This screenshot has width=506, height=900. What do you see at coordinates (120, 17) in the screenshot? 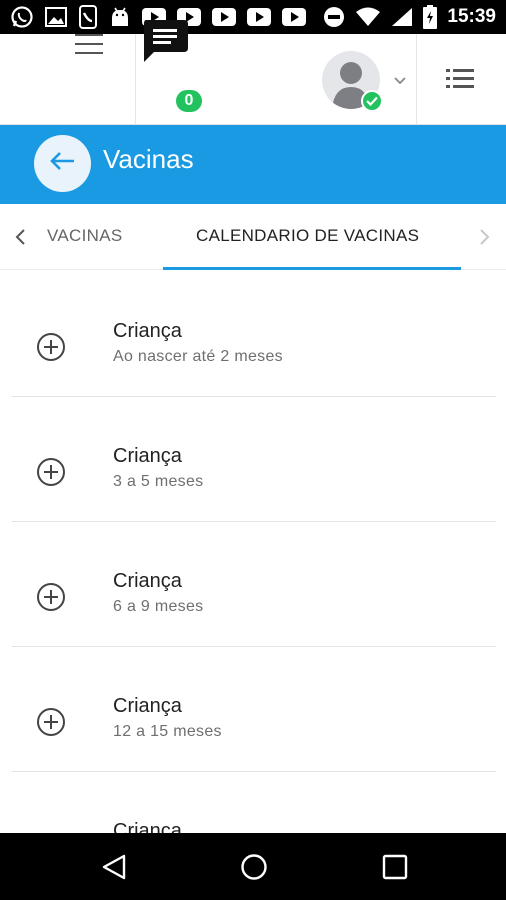
I see `android-icon` at bounding box center [120, 17].